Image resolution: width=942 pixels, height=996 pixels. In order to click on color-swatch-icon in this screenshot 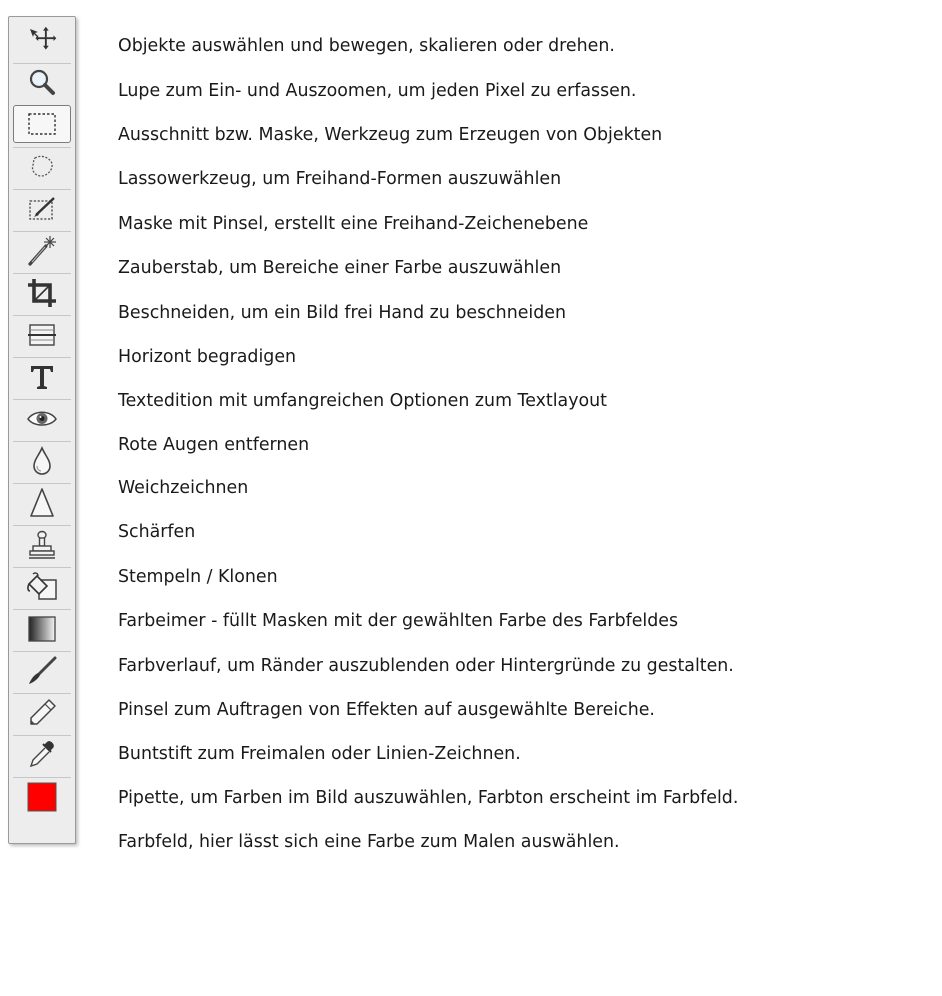, I will do `click(42, 797)`.